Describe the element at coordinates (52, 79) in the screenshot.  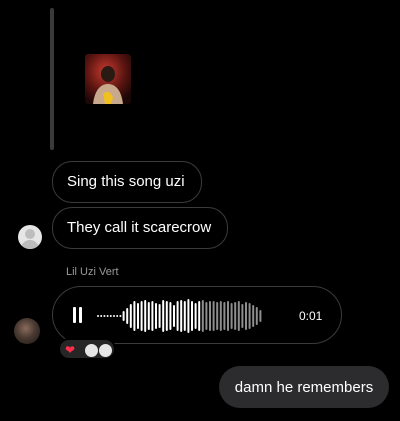
I see `reply-indicator-line` at that location.